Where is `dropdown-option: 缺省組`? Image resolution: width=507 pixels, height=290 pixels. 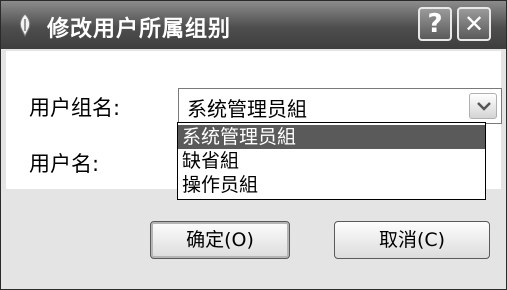 dropdown-option: 缺省組 is located at coordinates (331, 161).